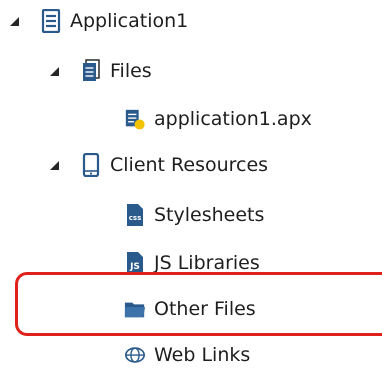 The image size is (382, 370). Describe the element at coordinates (207, 263) in the screenshot. I see `tree-node-label: JS Libraries` at that location.